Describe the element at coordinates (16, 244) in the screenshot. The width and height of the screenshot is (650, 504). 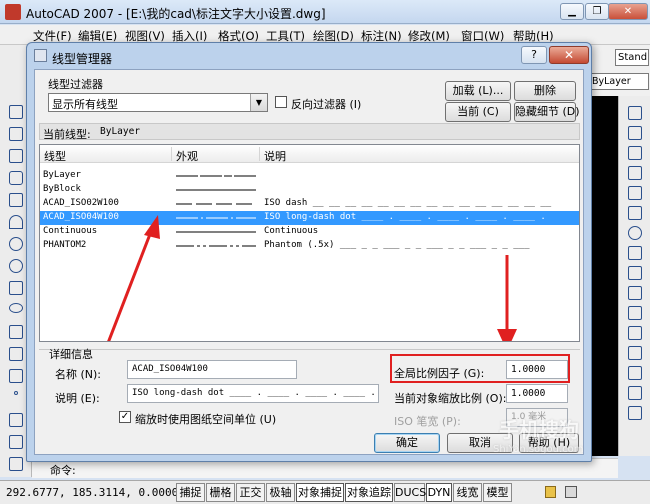
I see `circle-icon` at that location.